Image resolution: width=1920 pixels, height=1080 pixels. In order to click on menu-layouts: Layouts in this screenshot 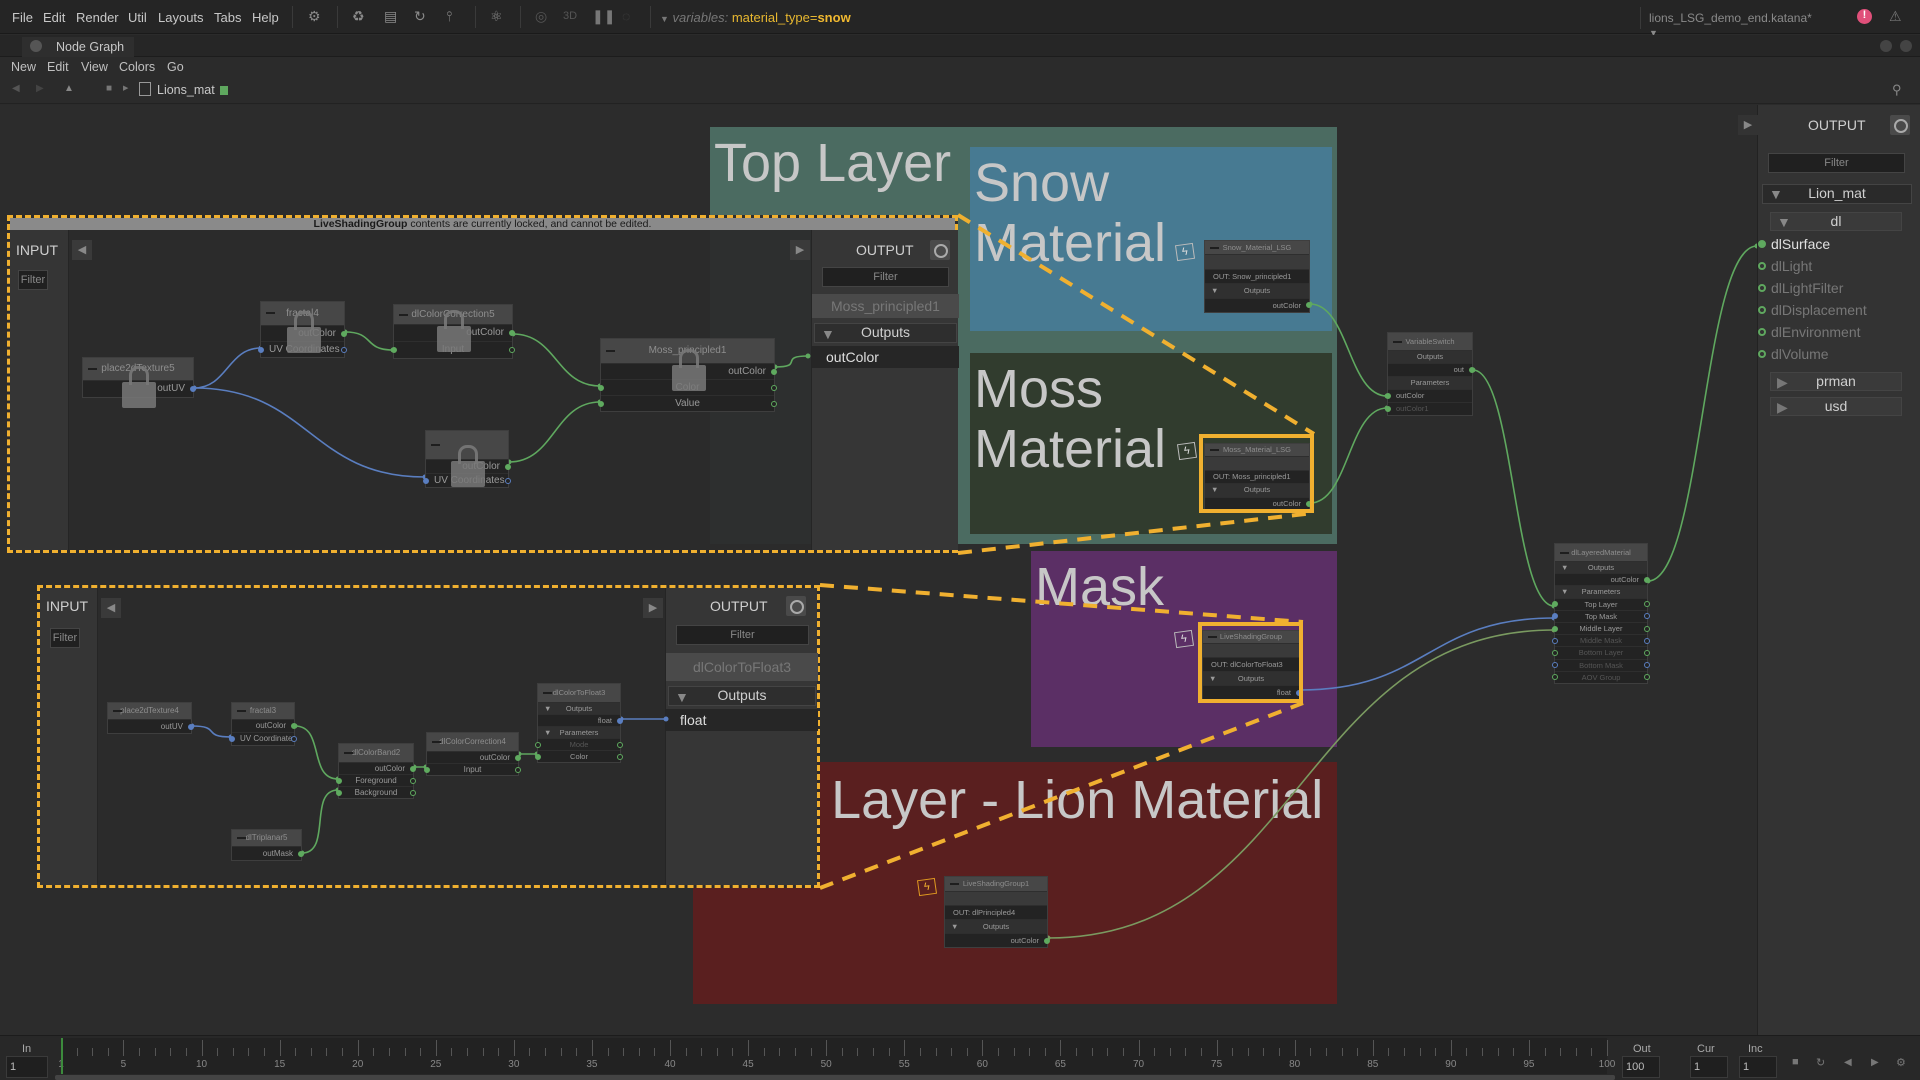, I will do `click(181, 17)`.